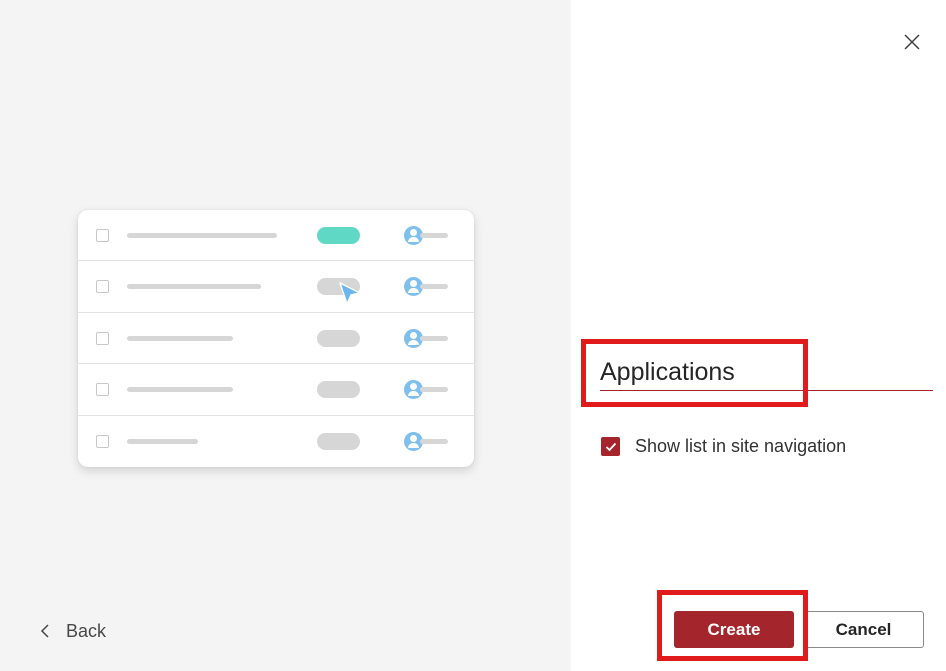 The height and width of the screenshot is (671, 946). I want to click on chevron-left-icon, so click(44, 631).